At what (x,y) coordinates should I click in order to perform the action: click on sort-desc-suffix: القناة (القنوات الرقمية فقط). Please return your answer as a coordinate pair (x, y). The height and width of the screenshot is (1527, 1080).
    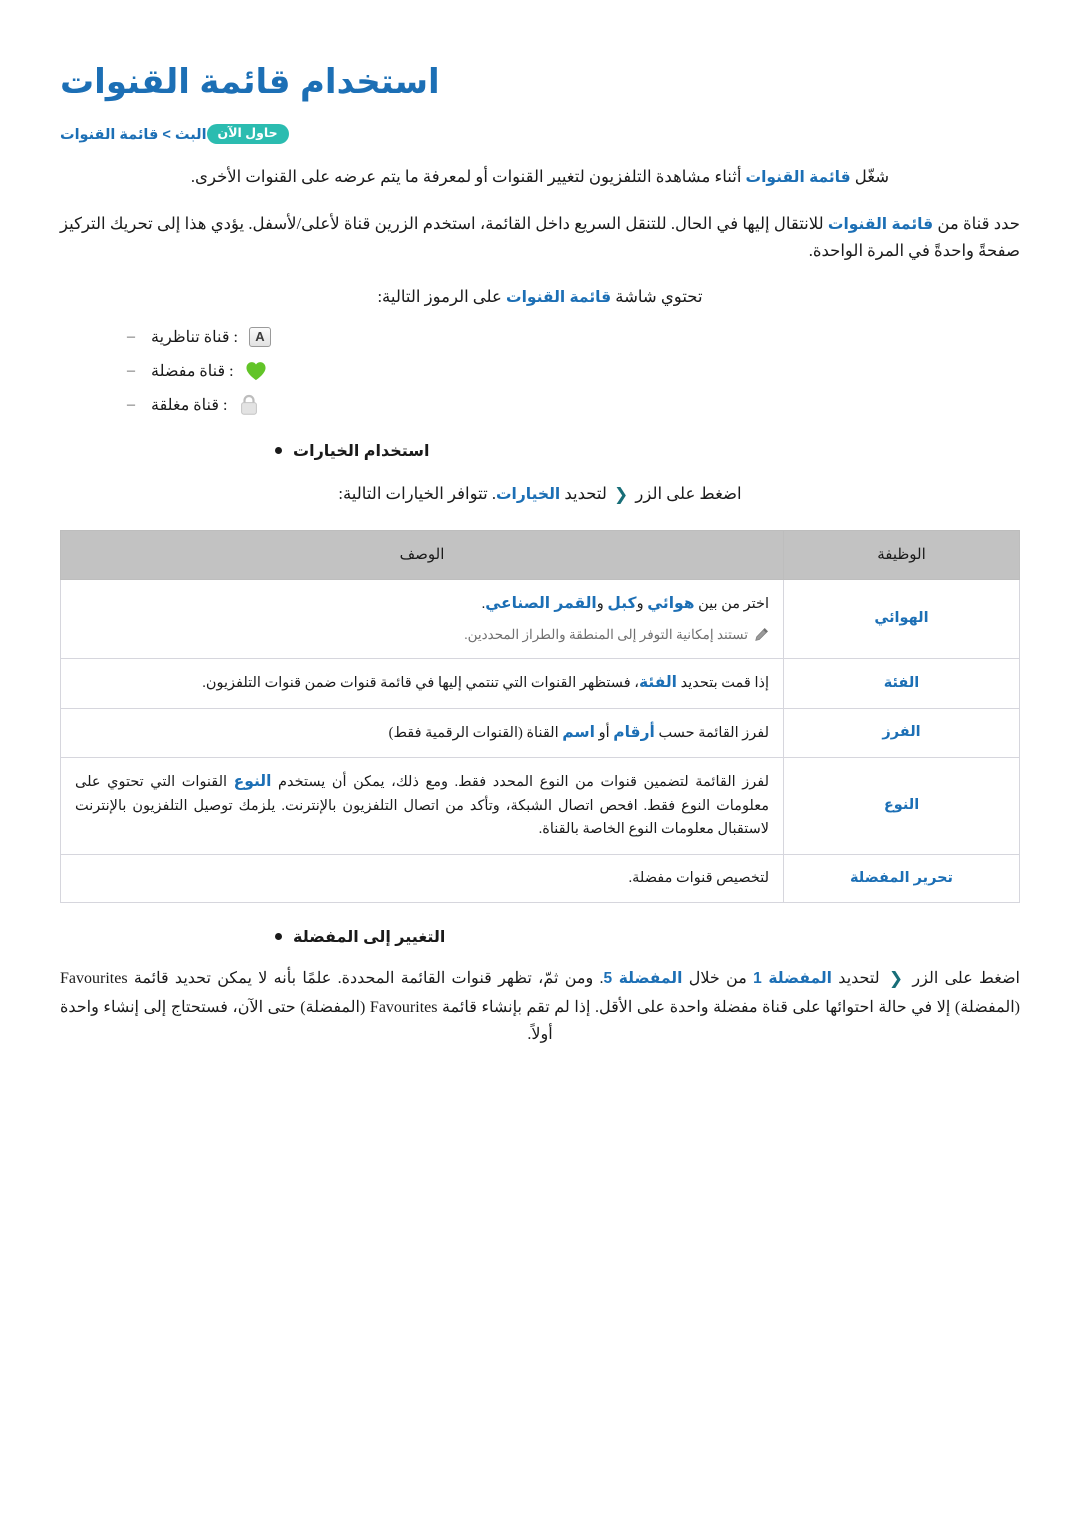
    Looking at the image, I should click on (475, 732).